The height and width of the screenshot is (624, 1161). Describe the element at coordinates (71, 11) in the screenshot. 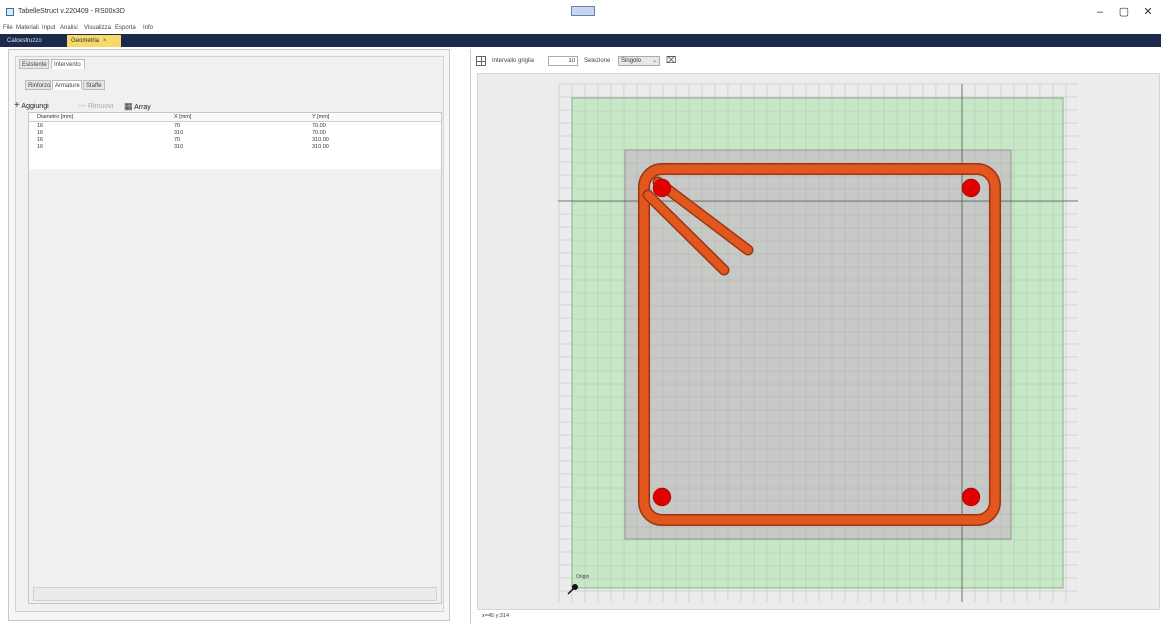

I see `window-title: TabelleStruct v.220409 - RS00x3D` at that location.